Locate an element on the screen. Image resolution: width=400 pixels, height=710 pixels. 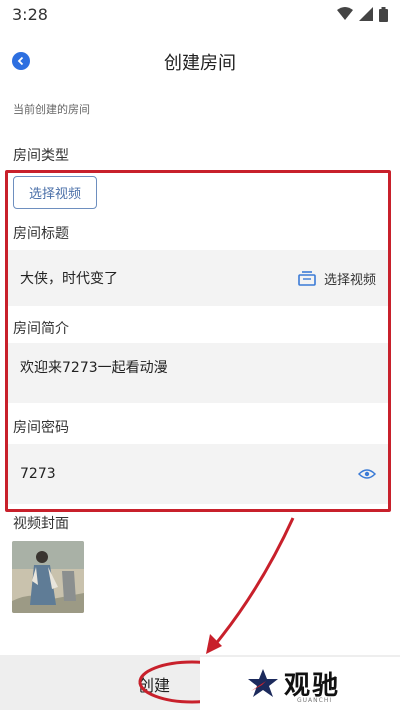
room-title-label: 房间标题 is located at coordinates (41, 234).